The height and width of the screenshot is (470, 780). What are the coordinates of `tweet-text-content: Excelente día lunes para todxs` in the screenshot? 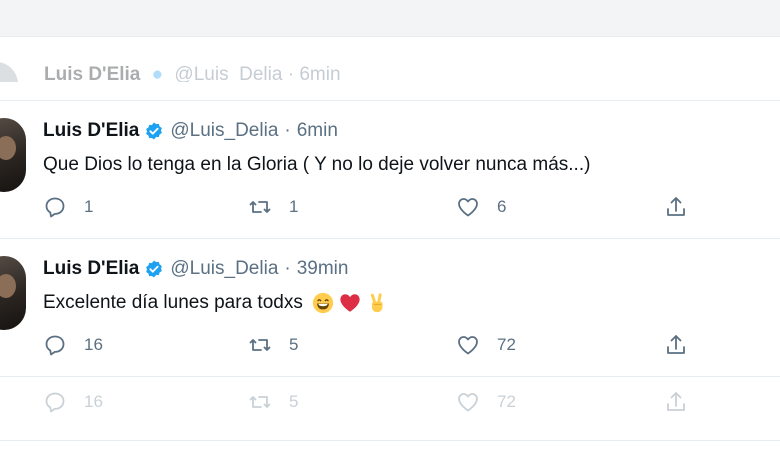 It's located at (173, 302).